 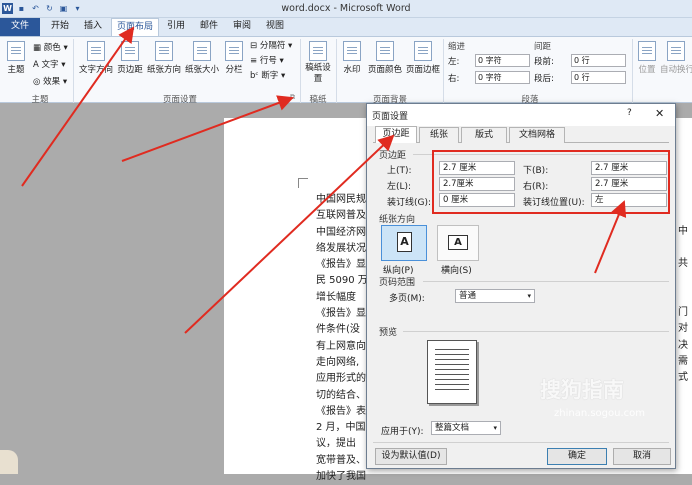 I want to click on theme-fonts-button: A 文字 ▾, so click(x=49, y=64).